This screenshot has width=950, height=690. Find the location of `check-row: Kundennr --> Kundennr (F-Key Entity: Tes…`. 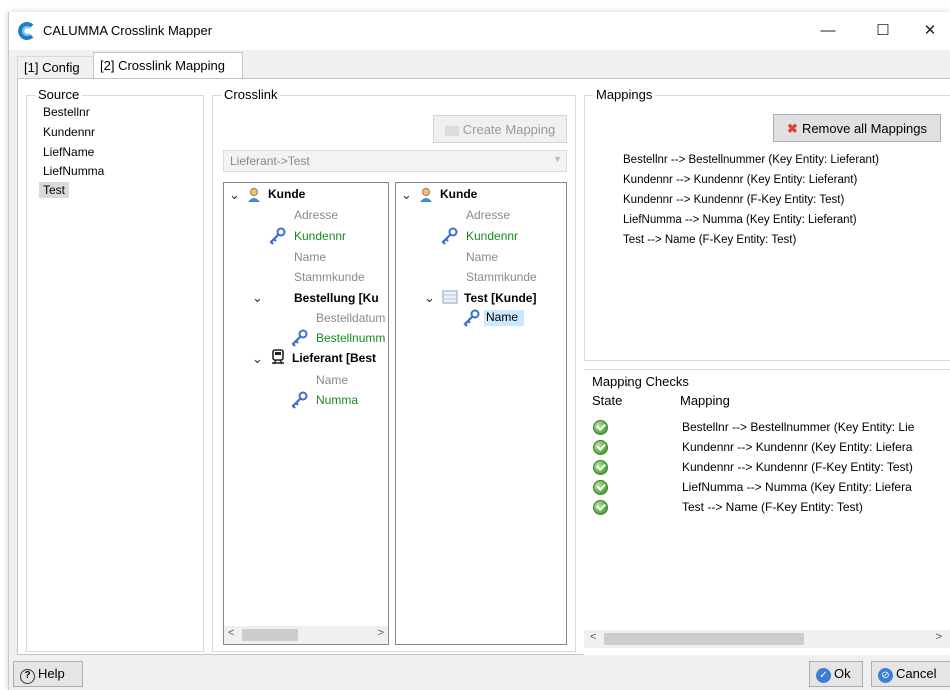

check-row: Kundennr --> Kundennr (F-Key Entity: Tes… is located at coordinates (797, 467).